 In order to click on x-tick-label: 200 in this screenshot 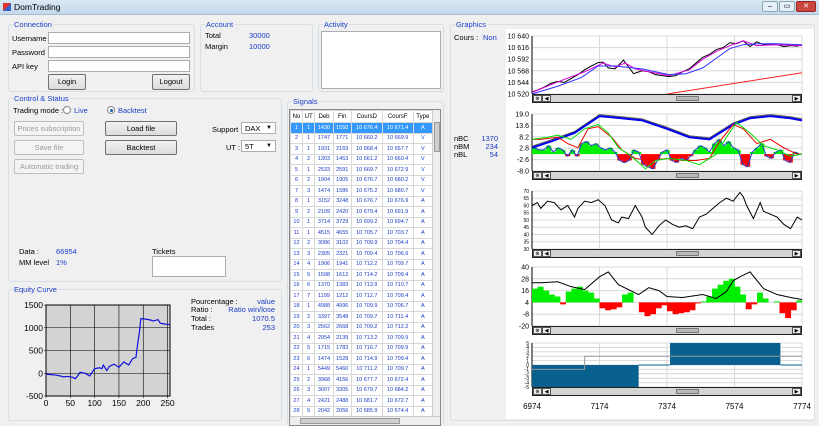, I will do `click(143, 403)`.